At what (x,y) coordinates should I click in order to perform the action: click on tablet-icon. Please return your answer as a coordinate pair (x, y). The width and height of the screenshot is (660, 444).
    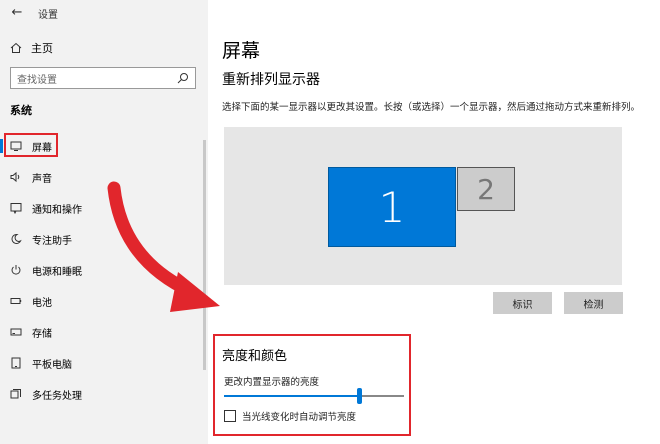
    Looking at the image, I should click on (16, 363).